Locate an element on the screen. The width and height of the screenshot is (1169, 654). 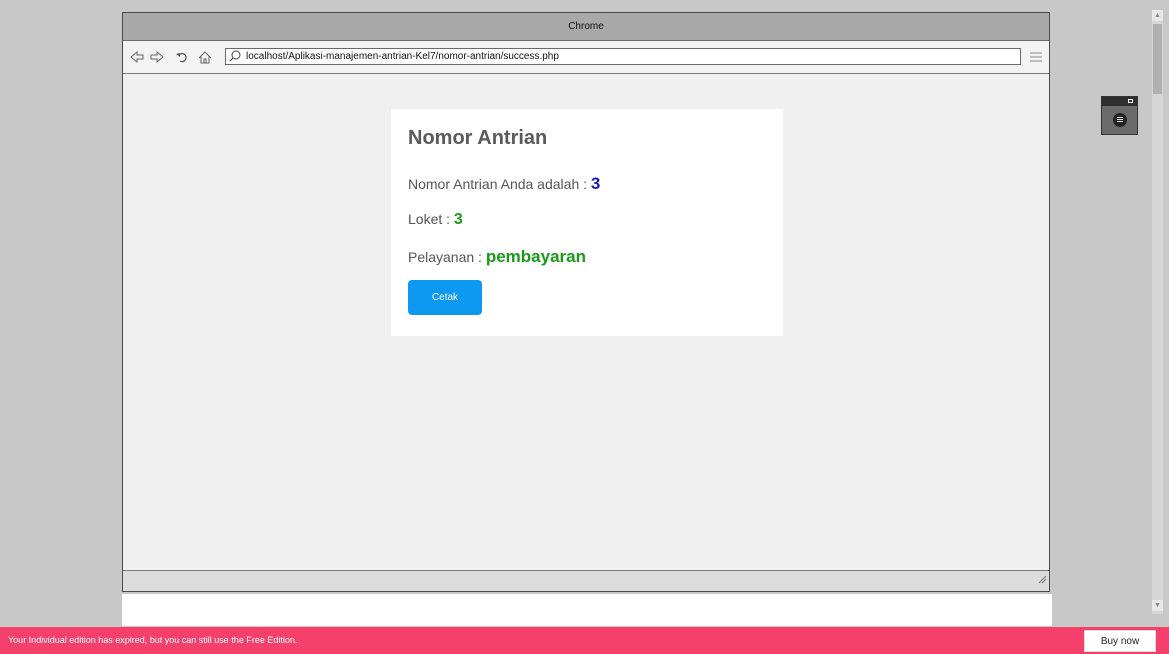
browser-statusbar is located at coordinates (586, 580).